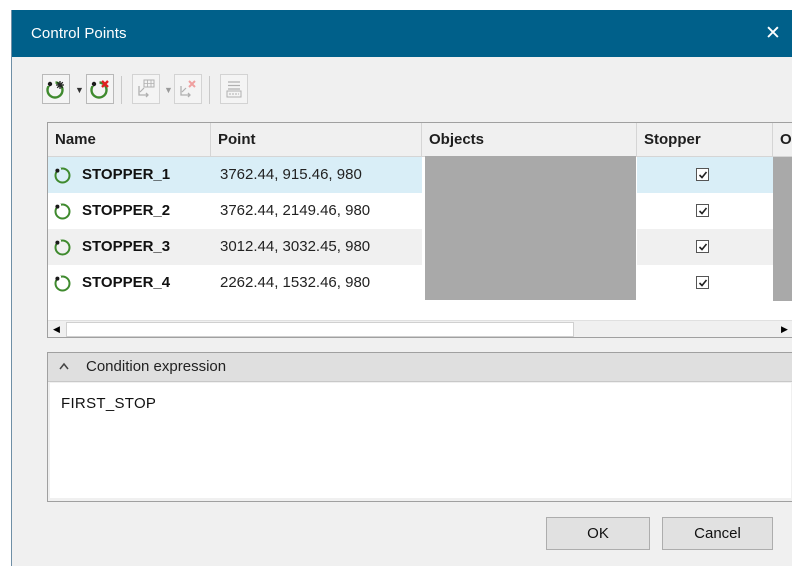 The width and height of the screenshot is (792, 566). I want to click on row-name-text: STOPPER_2, so click(126, 210).